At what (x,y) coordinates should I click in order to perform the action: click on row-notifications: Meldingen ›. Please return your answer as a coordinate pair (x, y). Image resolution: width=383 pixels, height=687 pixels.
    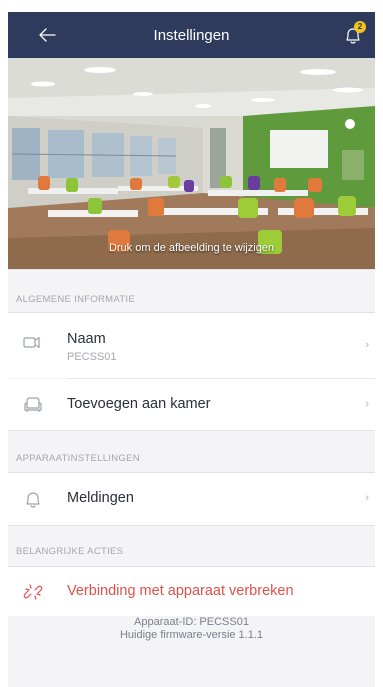
    Looking at the image, I should click on (191, 499).